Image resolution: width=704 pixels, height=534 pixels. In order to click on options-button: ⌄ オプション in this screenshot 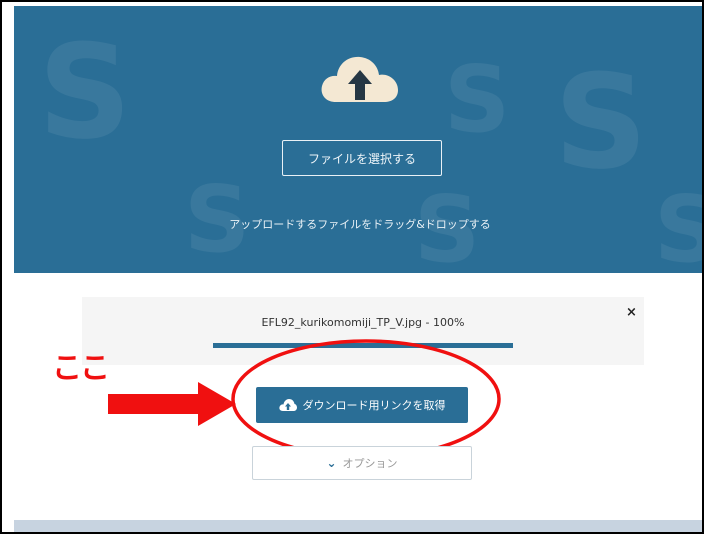, I will do `click(362, 463)`.